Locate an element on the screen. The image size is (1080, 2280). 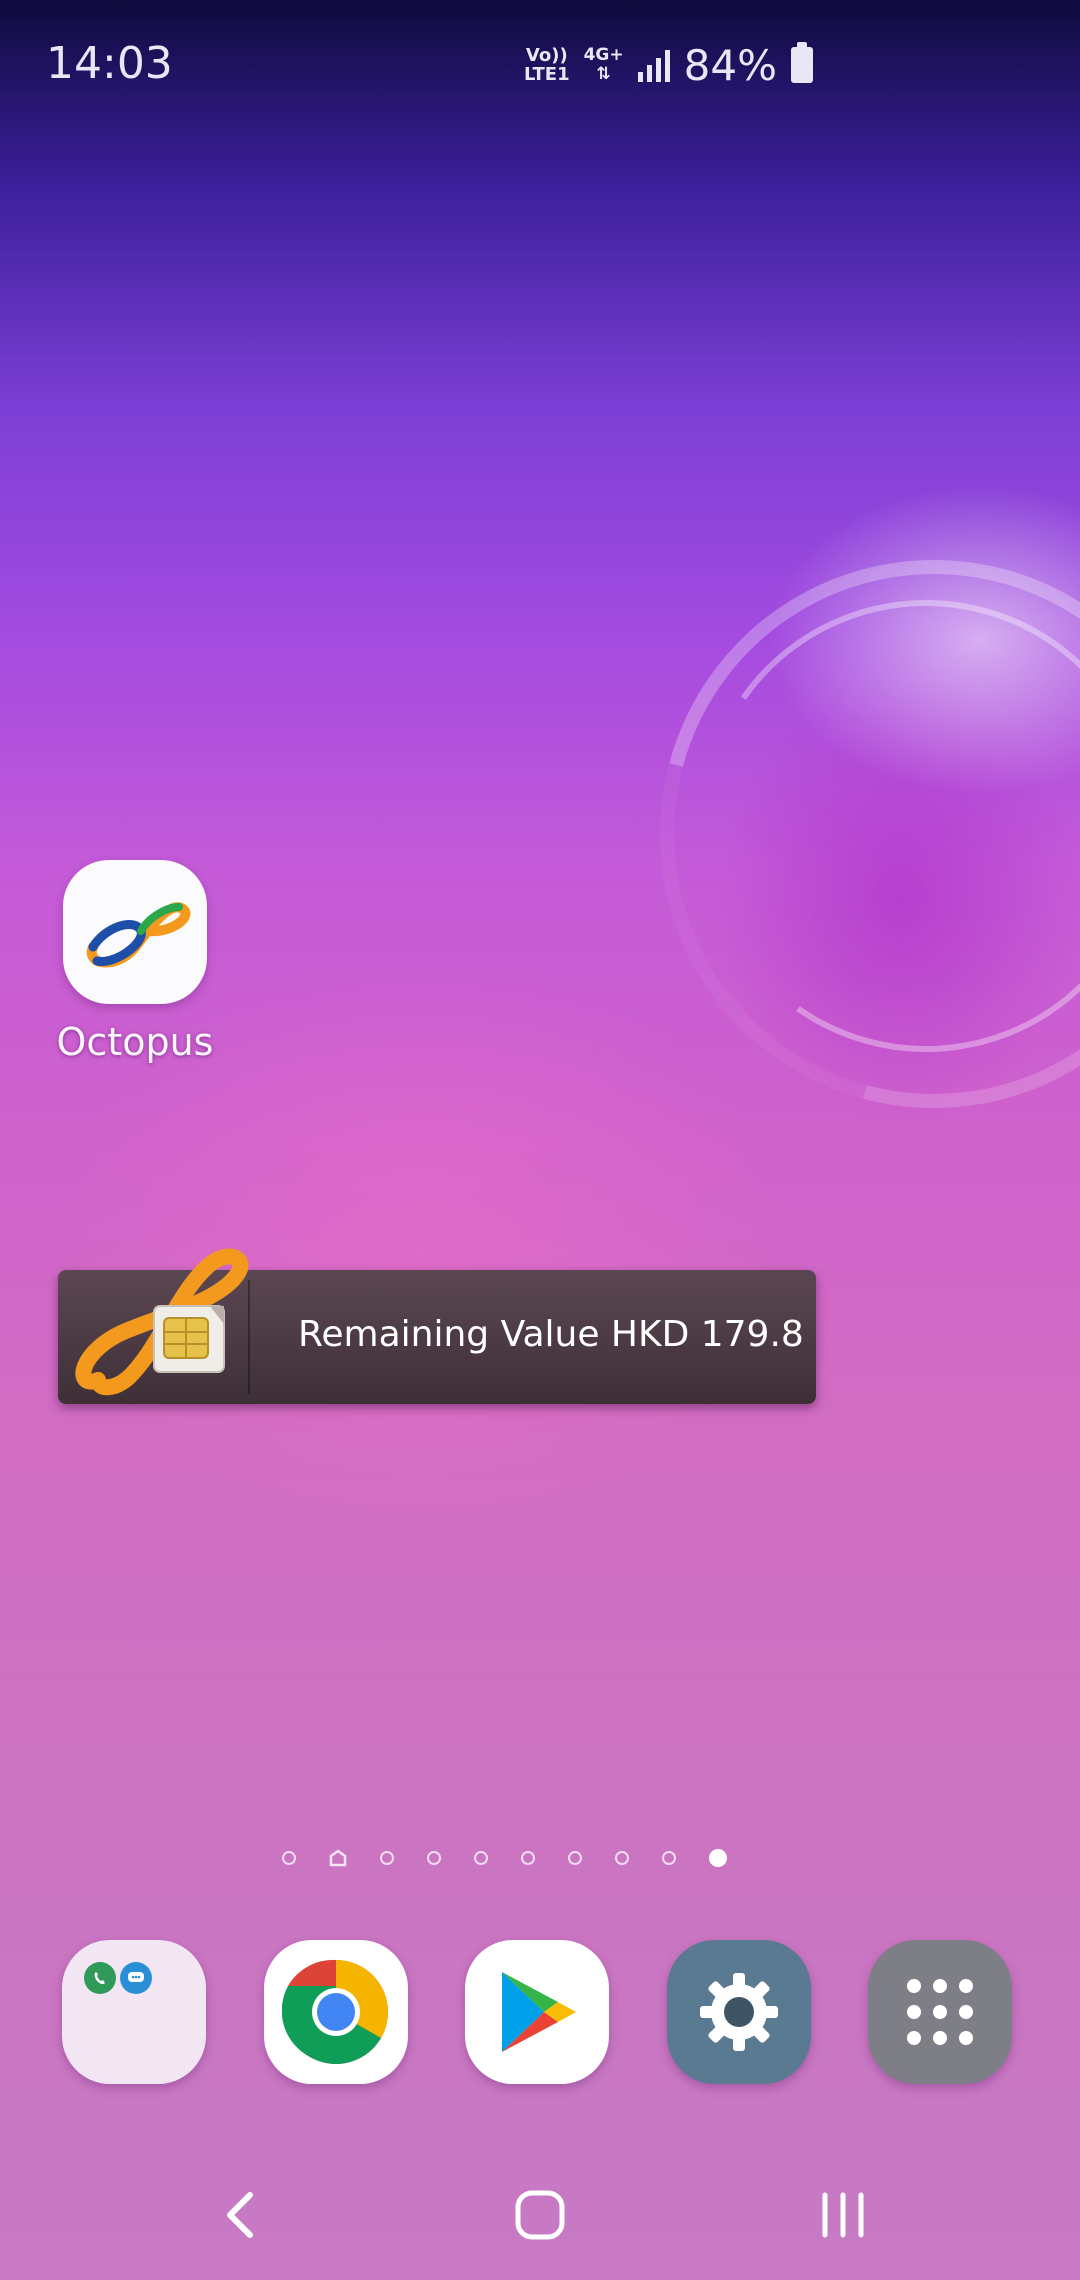
settings-gear-icon is located at coordinates (738, 2012).